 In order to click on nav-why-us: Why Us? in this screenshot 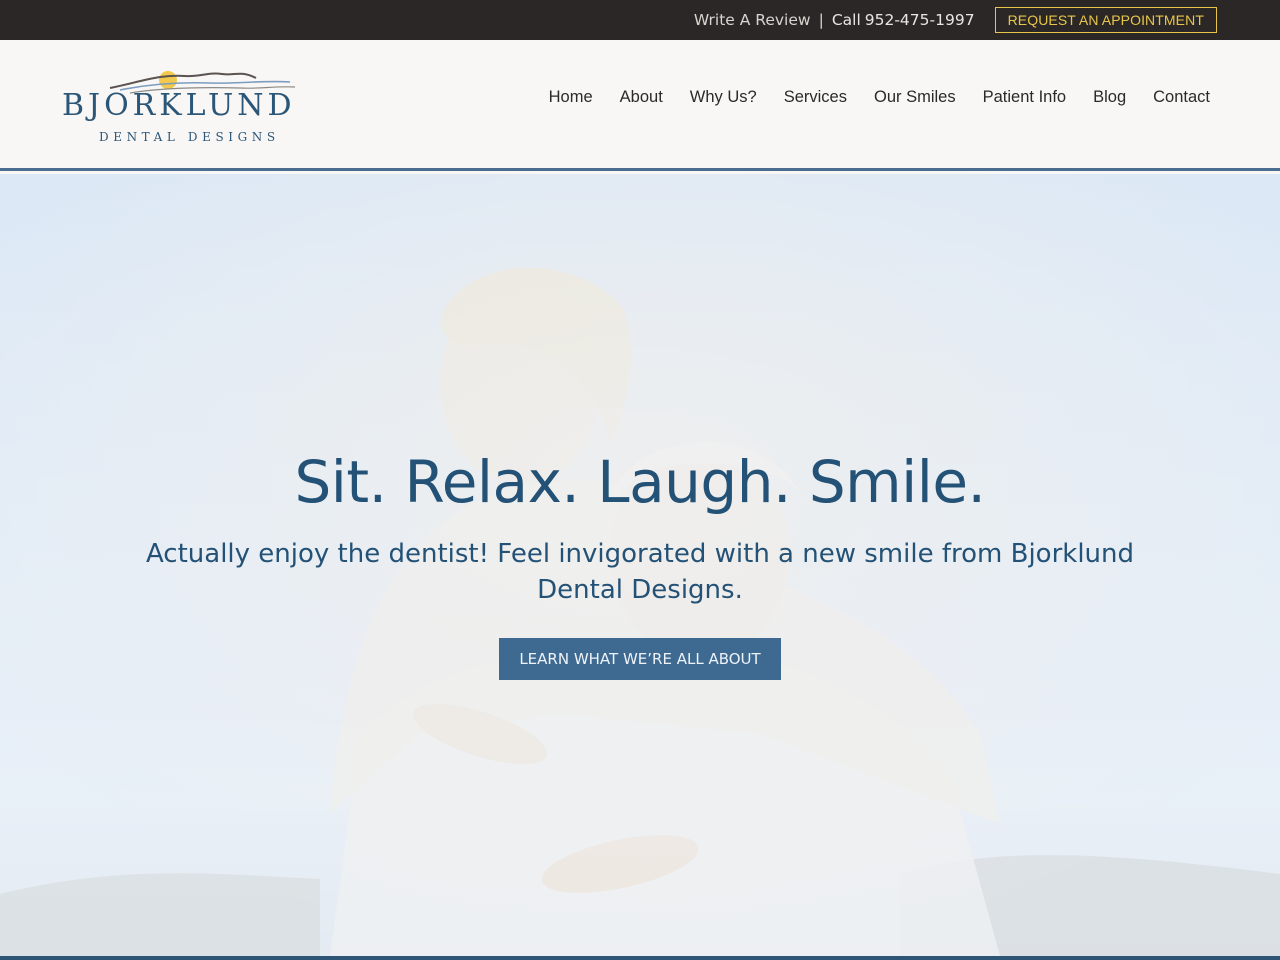, I will do `click(723, 97)`.